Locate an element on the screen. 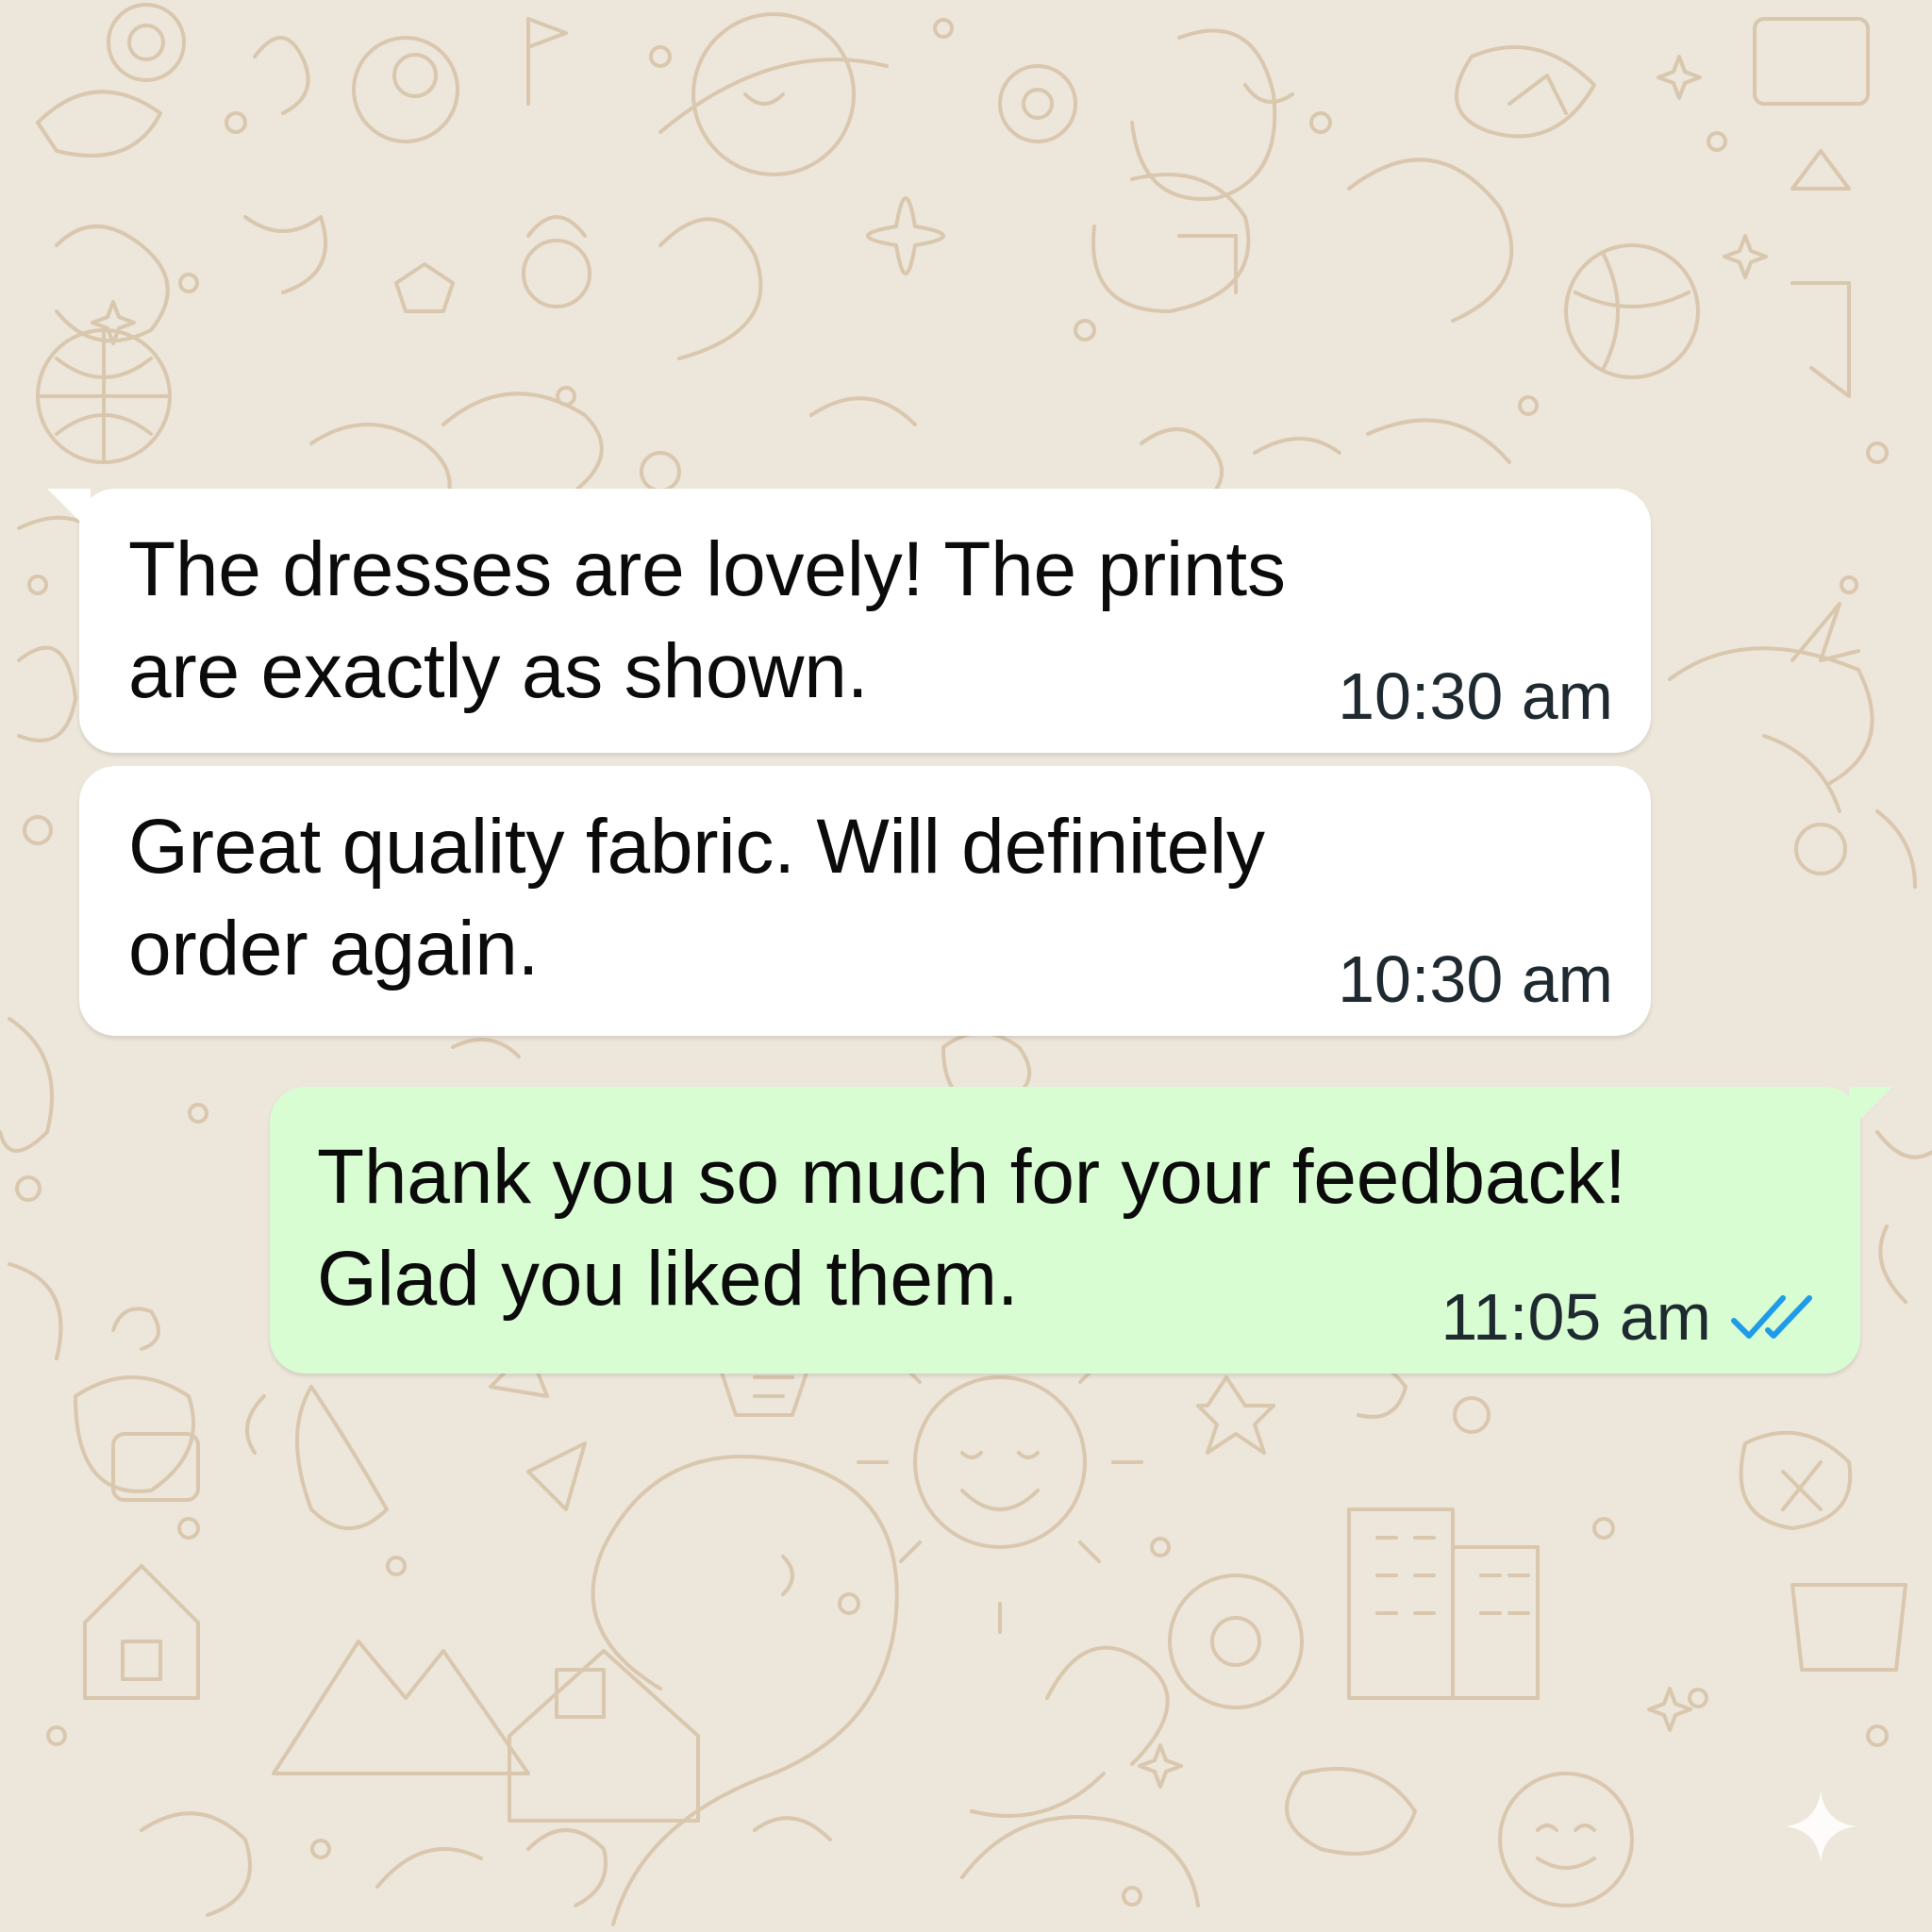  double-check-icon is located at coordinates (1772, 1317).